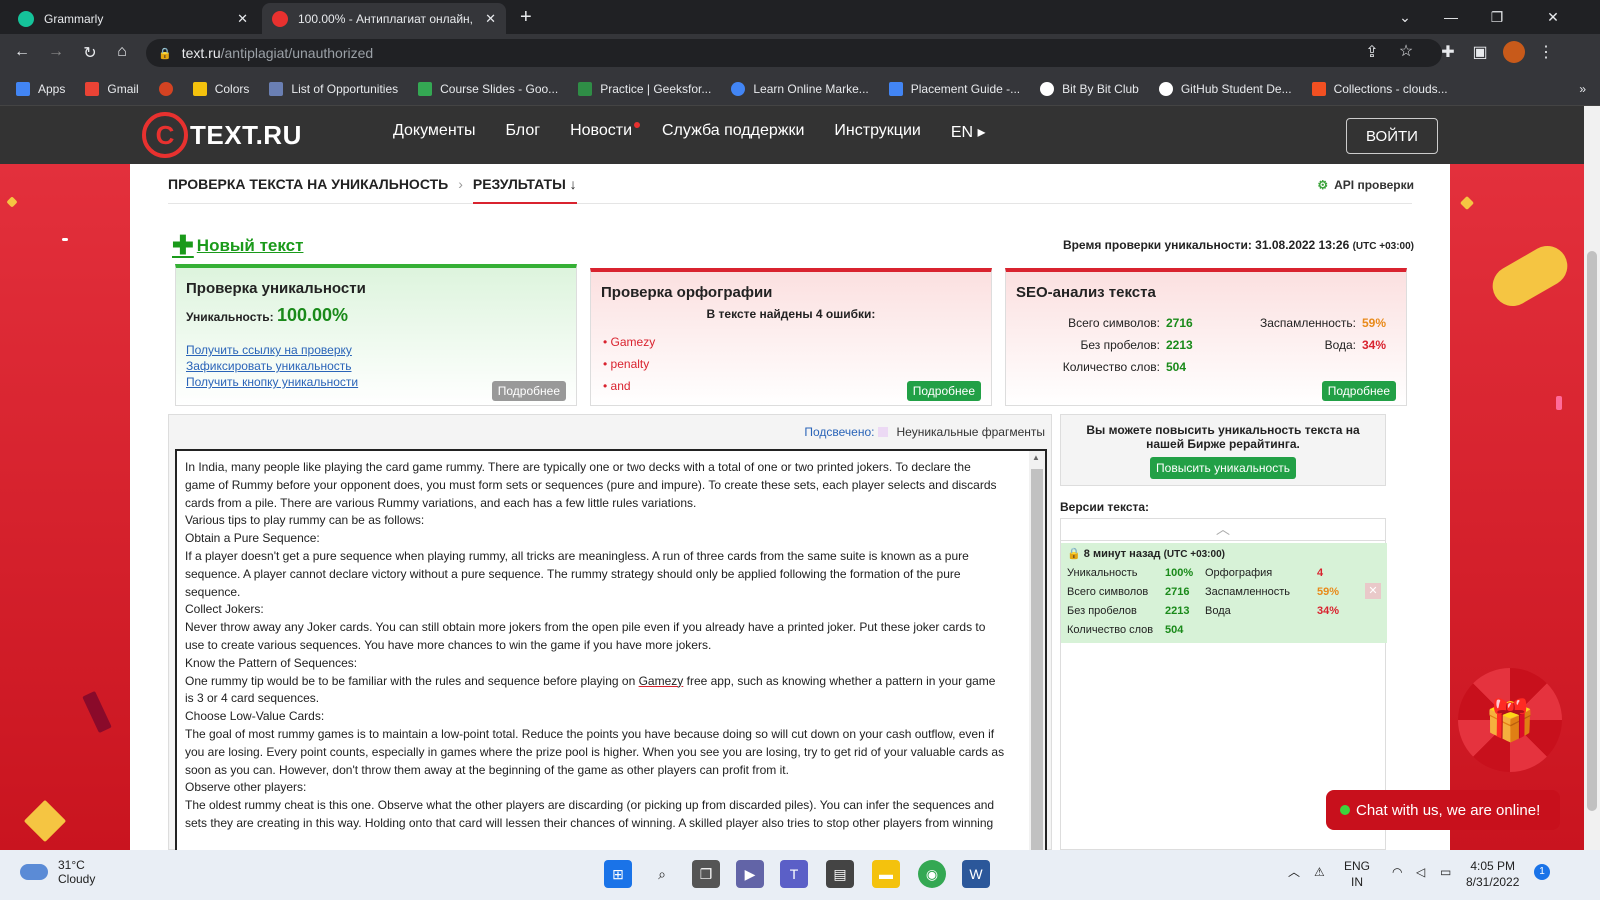  Describe the element at coordinates (1365, 185) in the screenshot. I see `api-check-link: ⚙ API проверки` at that location.